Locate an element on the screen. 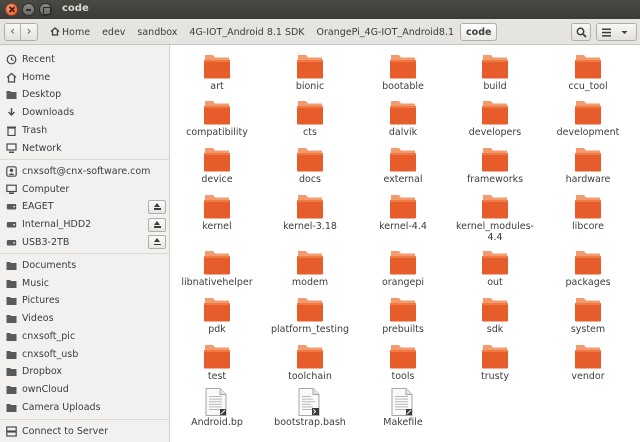 This screenshot has width=640, height=442. sidebar-item-internal-hdd2: Internal_HDD2 is located at coordinates (84, 224).